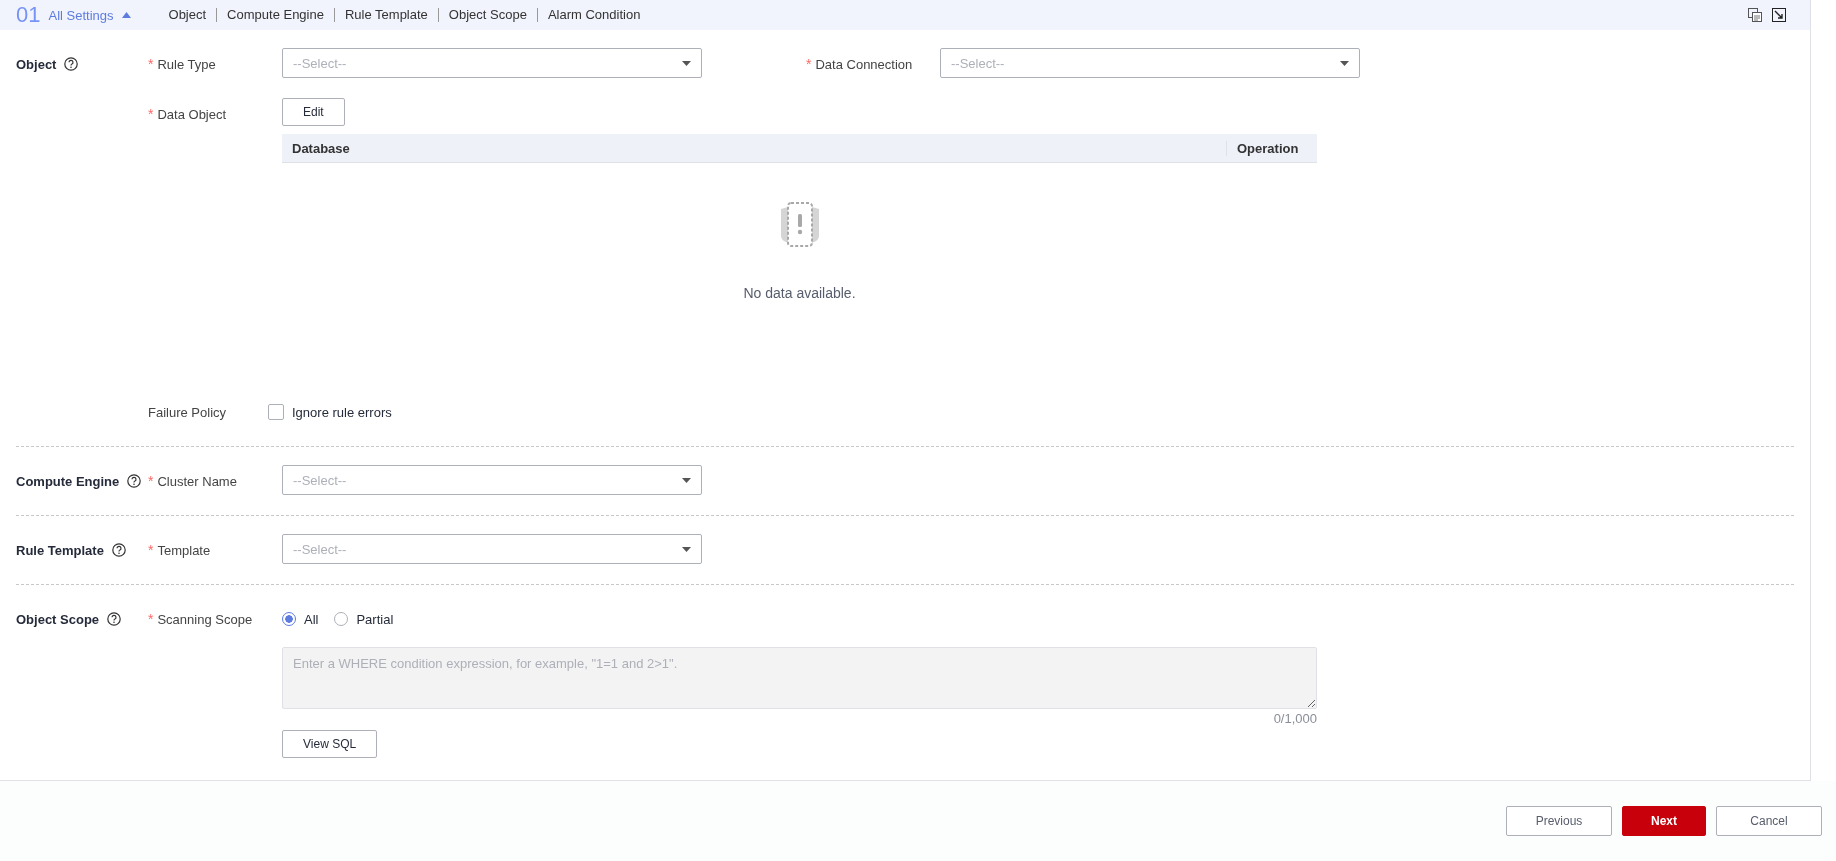 The height and width of the screenshot is (861, 1836). What do you see at coordinates (60, 550) in the screenshot?
I see `section-title: Rule Template` at bounding box center [60, 550].